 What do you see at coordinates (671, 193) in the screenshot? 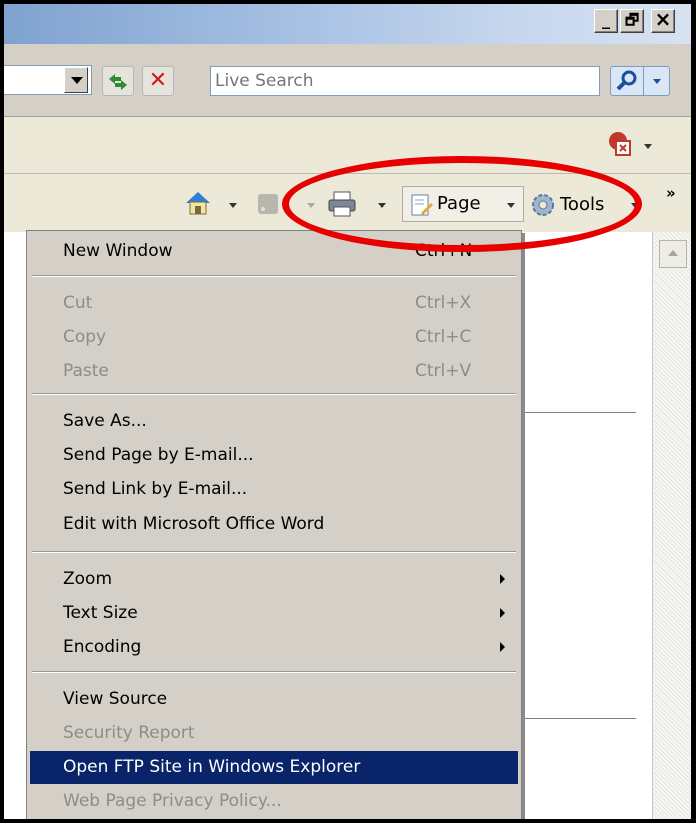
I see `toolbar-overflow-chevron: »` at bounding box center [671, 193].